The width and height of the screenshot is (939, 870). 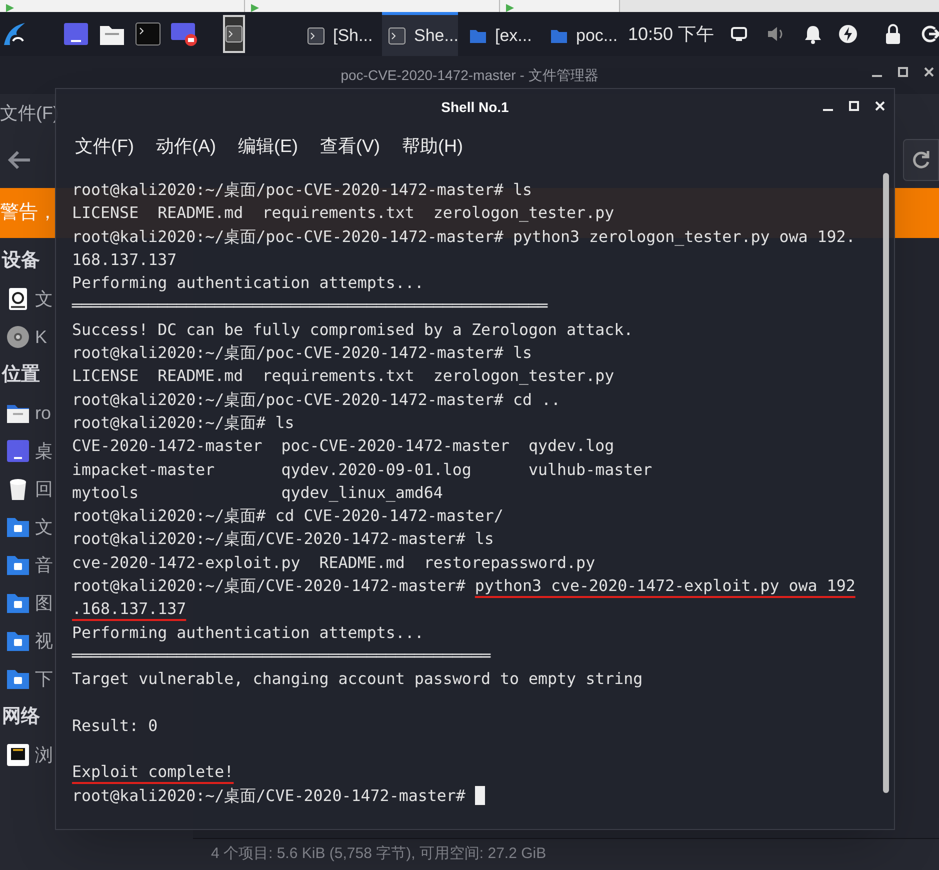 I want to click on menu-item: 编辑(E), so click(x=268, y=146).